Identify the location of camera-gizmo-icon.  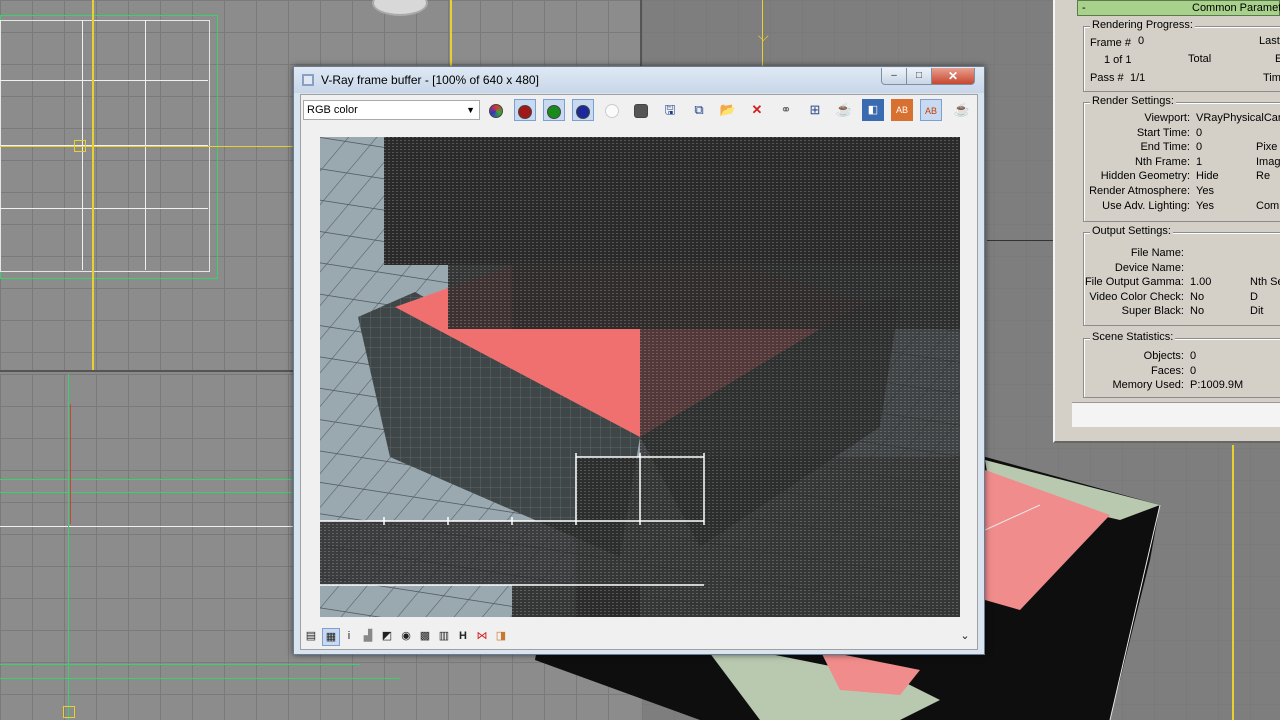
(400, 8).